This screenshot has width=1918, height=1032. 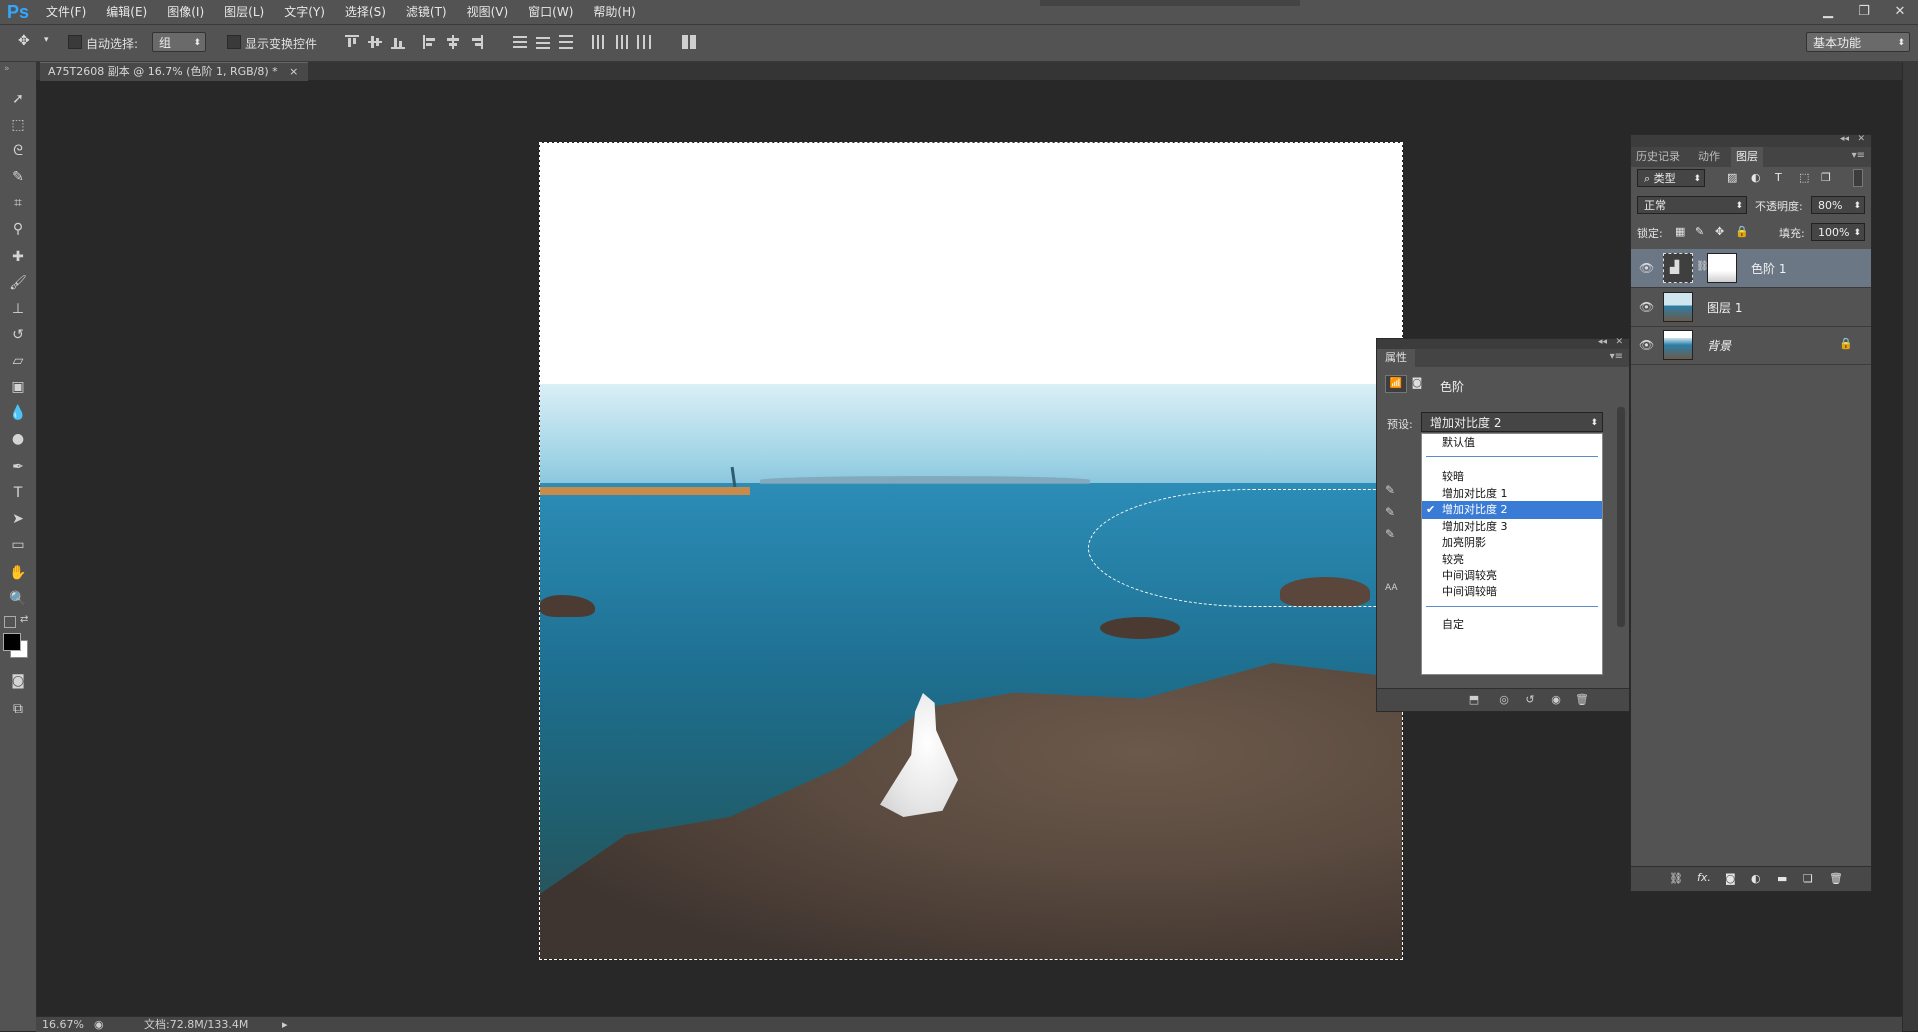 I want to click on filter-smart-icon: ❐, so click(x=1826, y=177).